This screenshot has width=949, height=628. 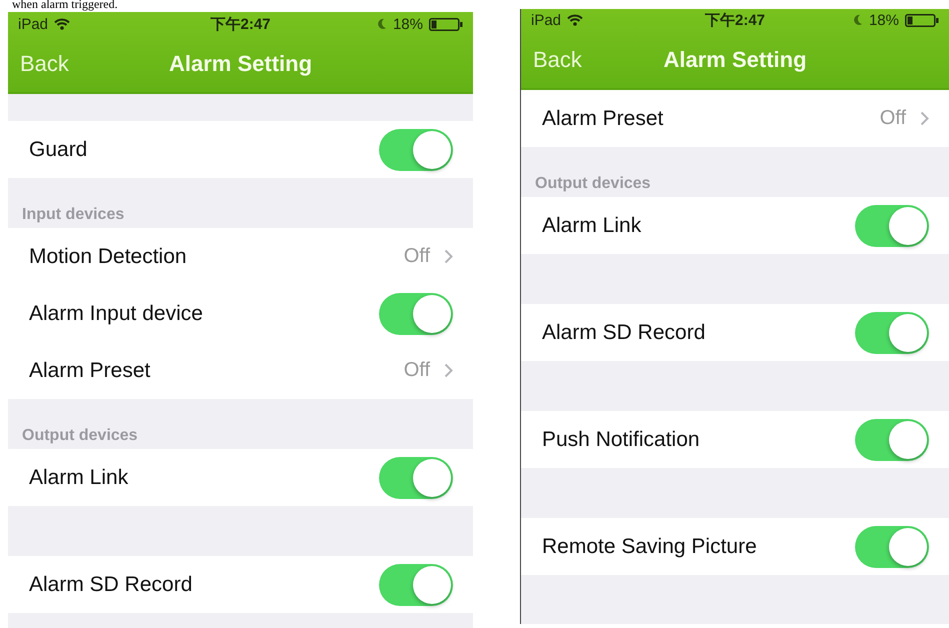 What do you see at coordinates (240, 149) in the screenshot?
I see `setting-row: Guard` at bounding box center [240, 149].